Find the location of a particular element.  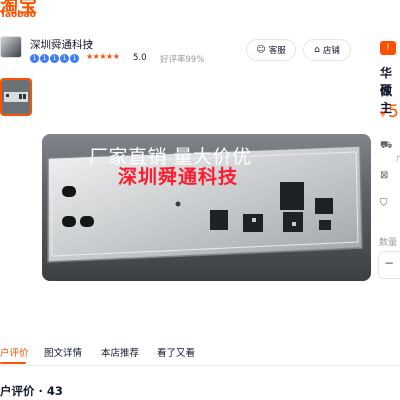

customer-service-button: ☺ 客服 is located at coordinates (271, 50).